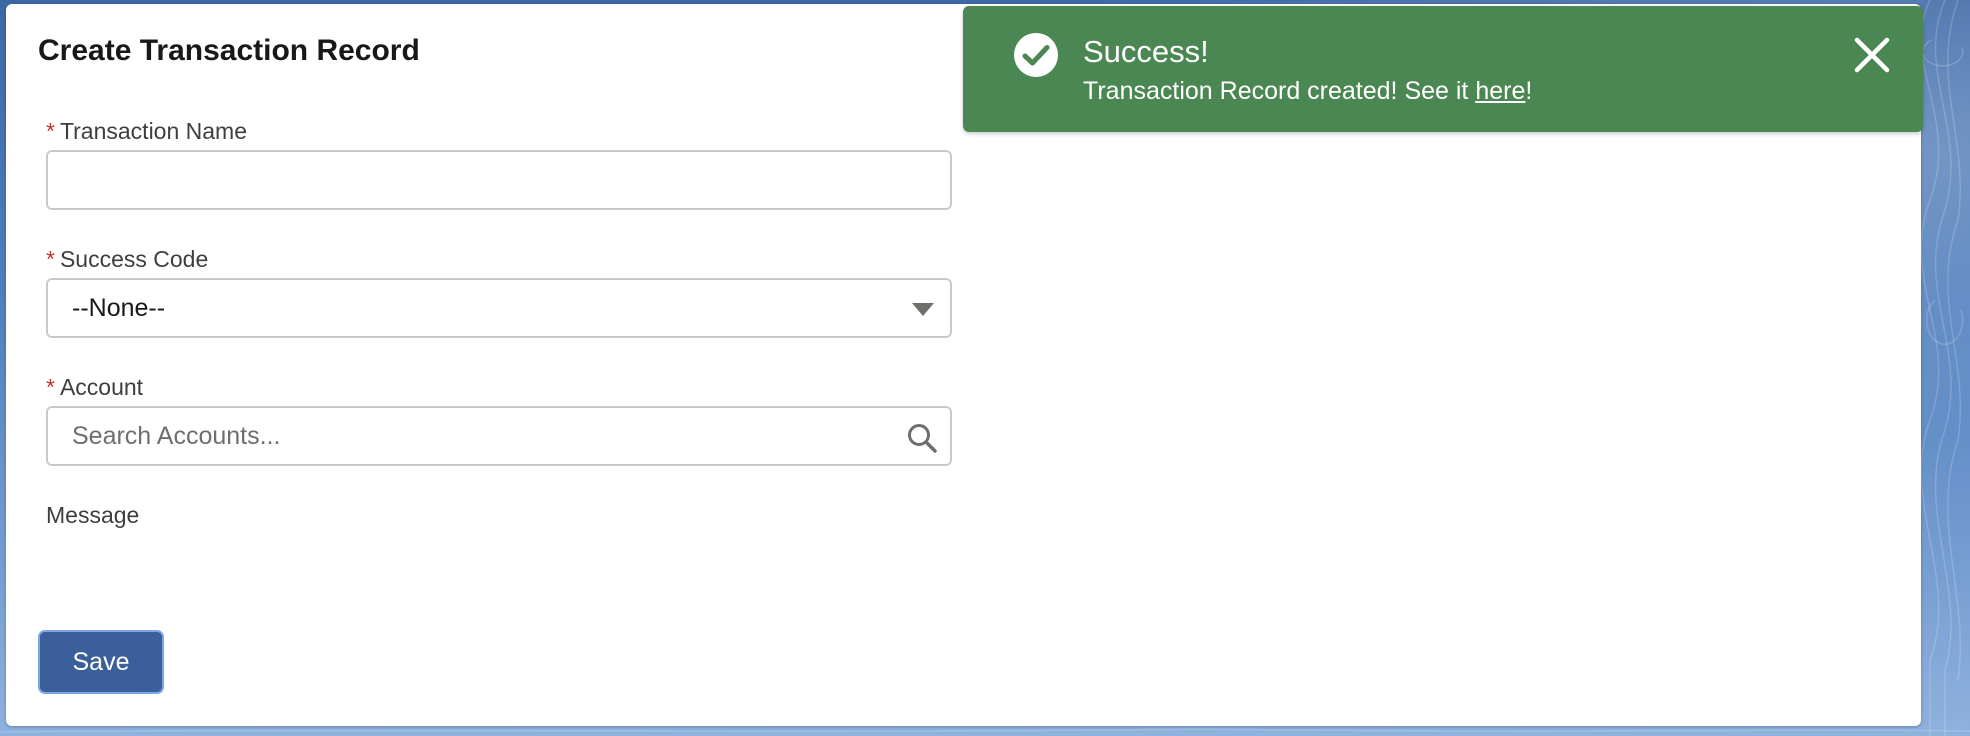 This screenshot has height=736, width=1970. I want to click on success-code-selected-value: --None--, so click(119, 308).